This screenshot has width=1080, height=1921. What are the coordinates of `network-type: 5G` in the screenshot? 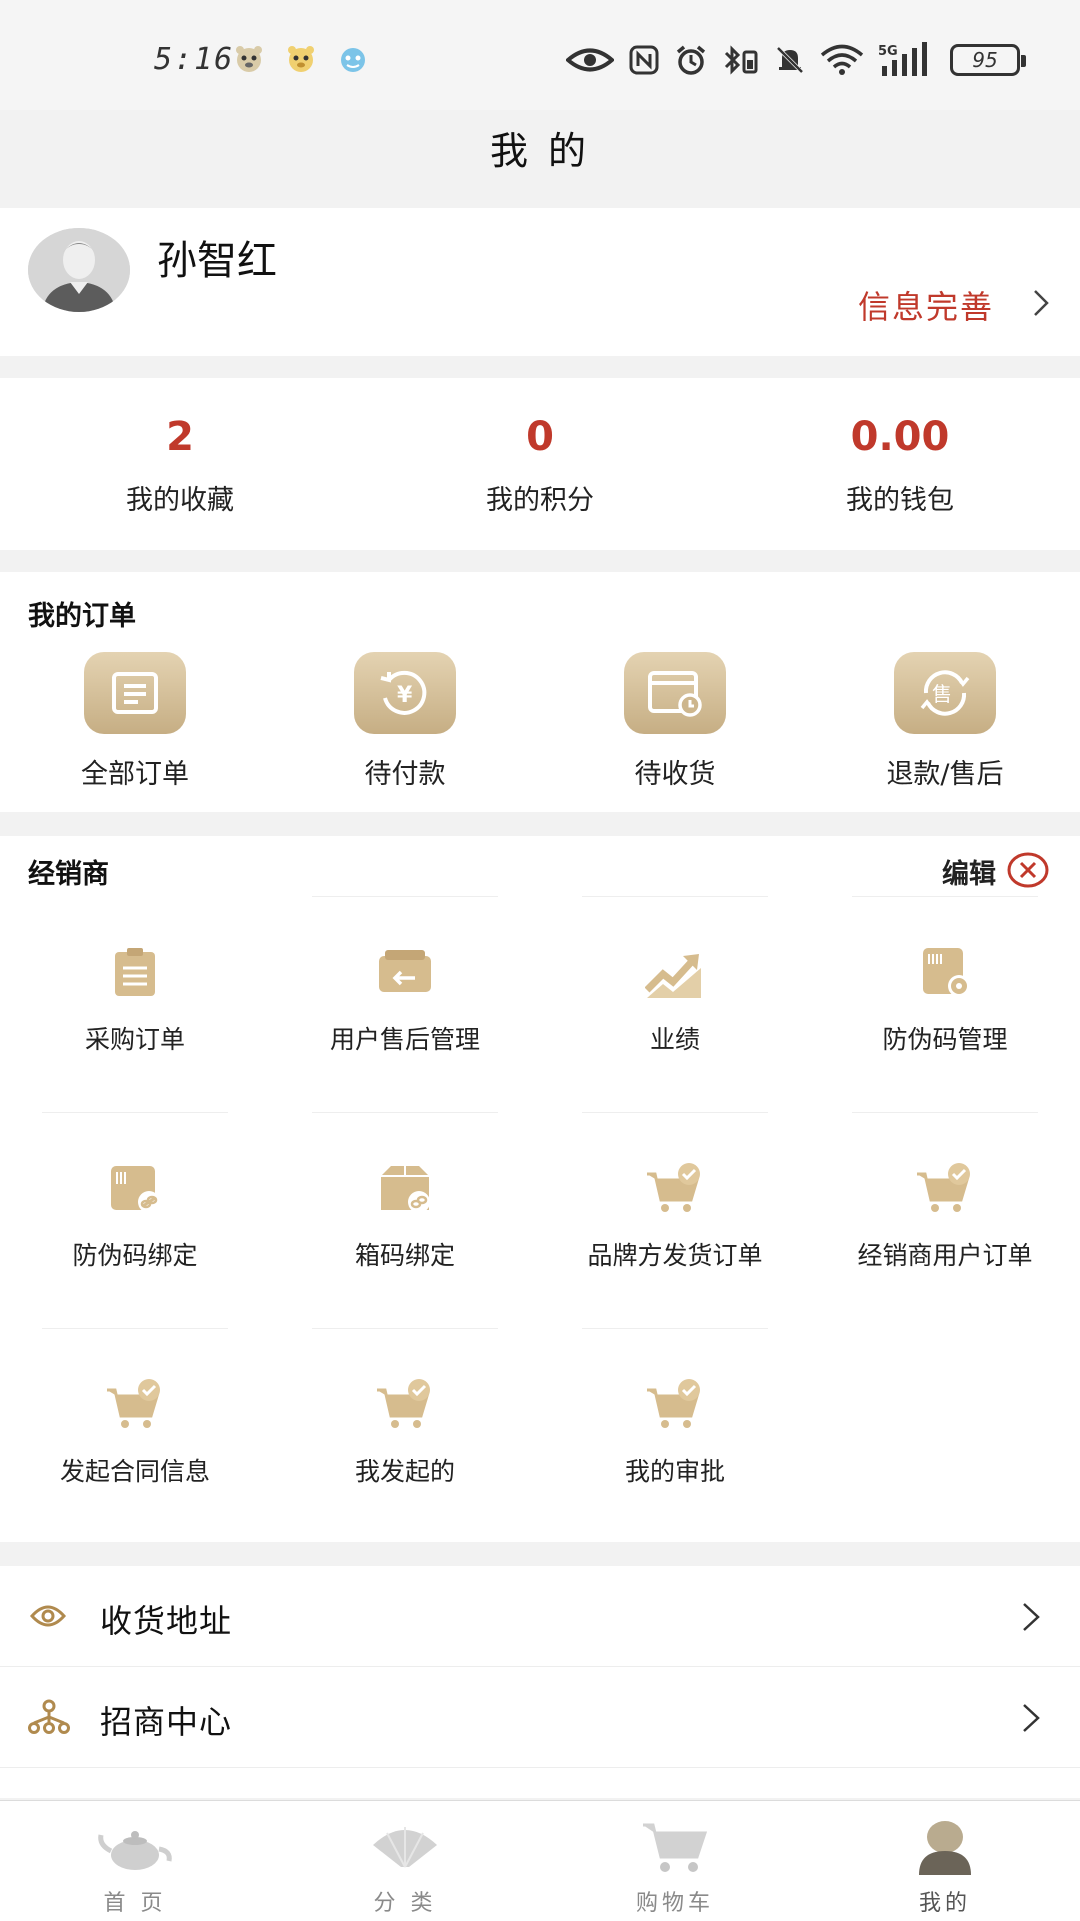 It's located at (888, 51).